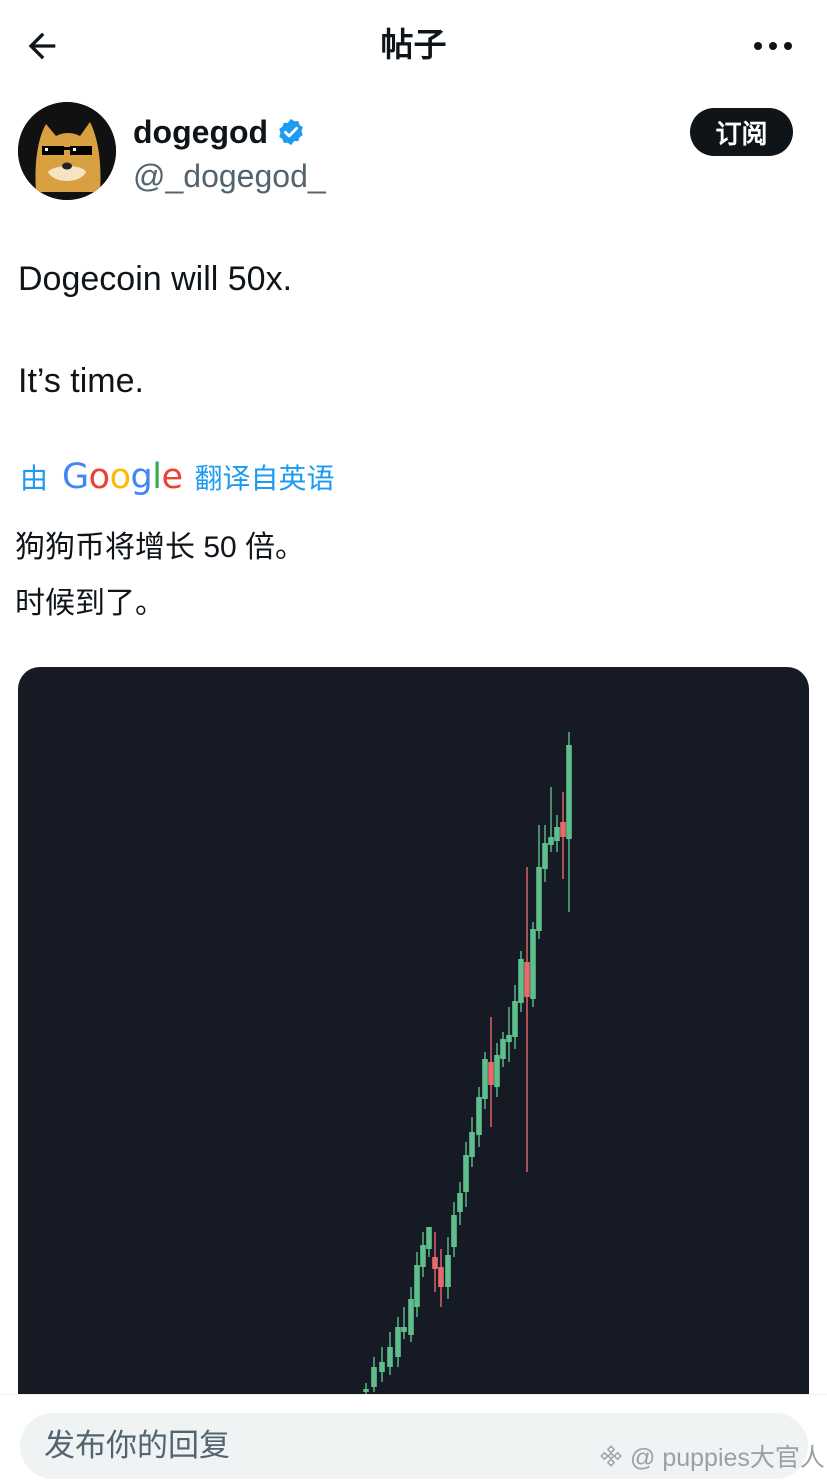 The image size is (827, 1481). I want to click on tweet-text-line: Dogecoin will 50x., so click(155, 279).